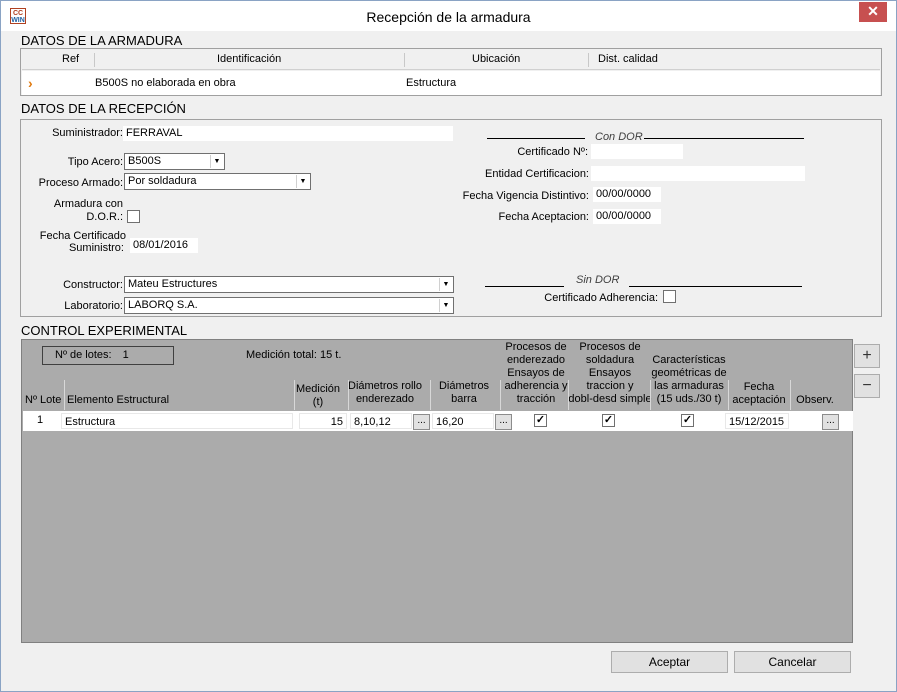 Image resolution: width=897 pixels, height=692 pixels. What do you see at coordinates (102, 40) in the screenshot?
I see `armadura-section-title: DATOS DE LA ARMADURA` at bounding box center [102, 40].